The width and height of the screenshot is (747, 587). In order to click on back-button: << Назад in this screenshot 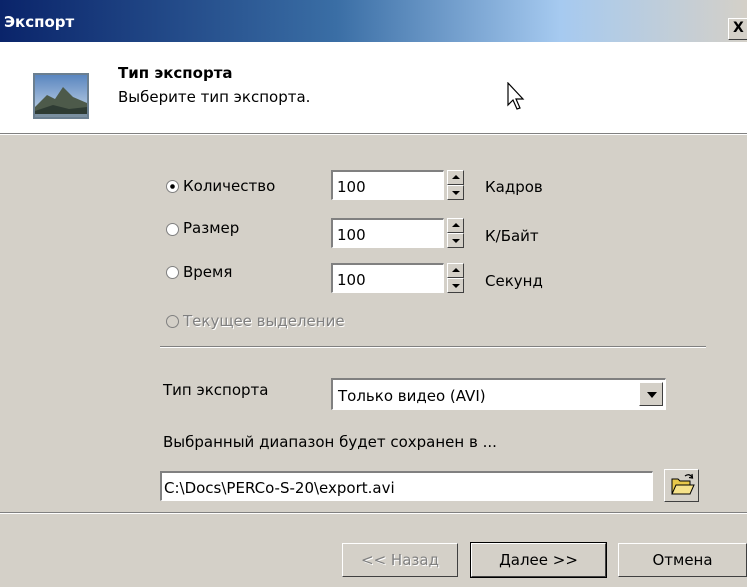, I will do `click(400, 560)`.